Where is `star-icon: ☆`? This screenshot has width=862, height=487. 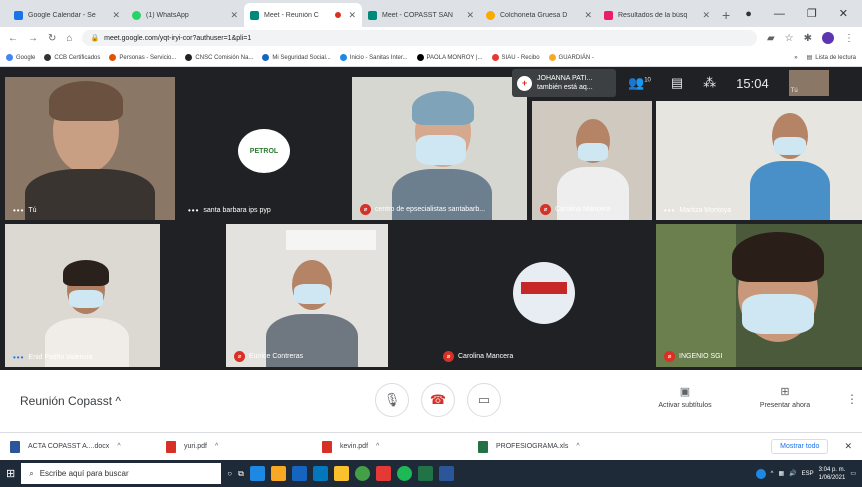 star-icon: ☆ is located at coordinates (789, 38).